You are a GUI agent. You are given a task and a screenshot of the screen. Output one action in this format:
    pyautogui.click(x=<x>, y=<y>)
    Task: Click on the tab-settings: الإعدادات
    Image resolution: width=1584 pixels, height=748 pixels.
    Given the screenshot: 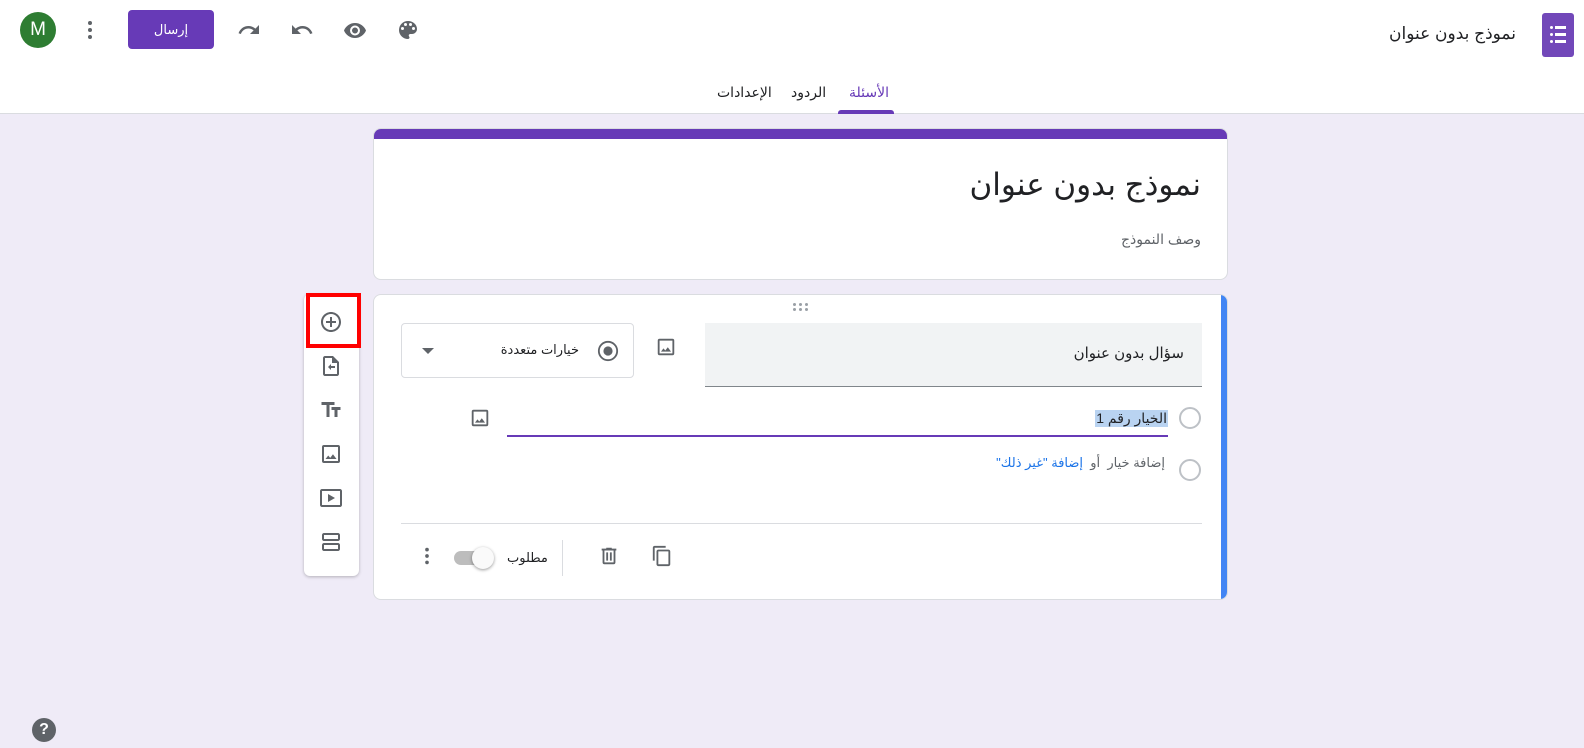 What is the action you would take?
    pyautogui.click(x=744, y=92)
    